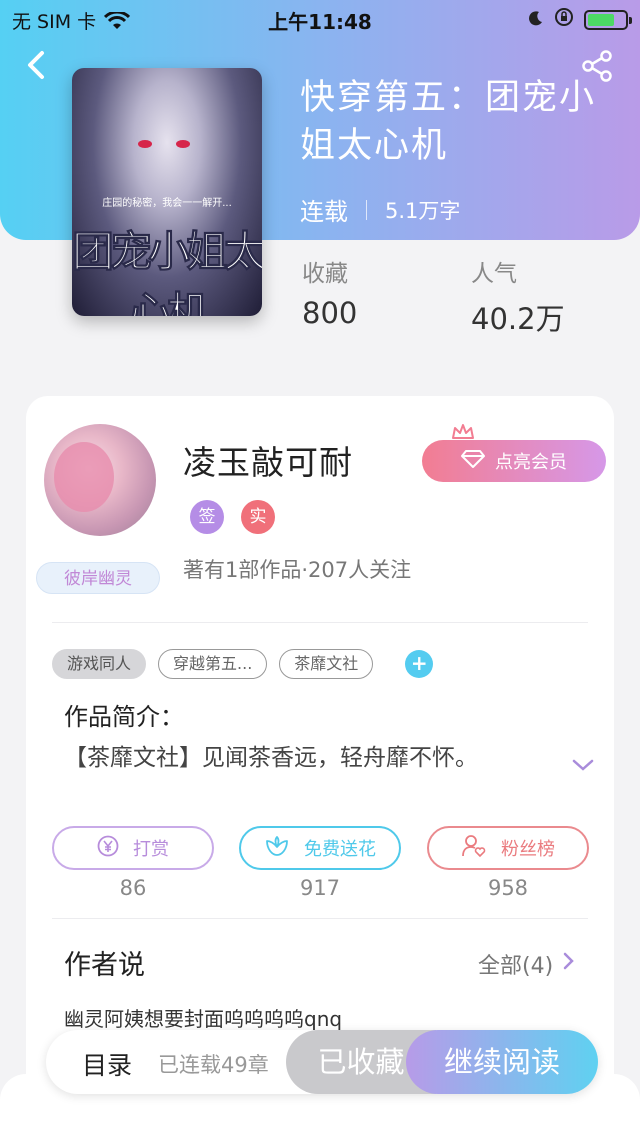 The width and height of the screenshot is (640, 1139). What do you see at coordinates (104, 965) in the screenshot?
I see `author-says-heading: 作者说` at bounding box center [104, 965].